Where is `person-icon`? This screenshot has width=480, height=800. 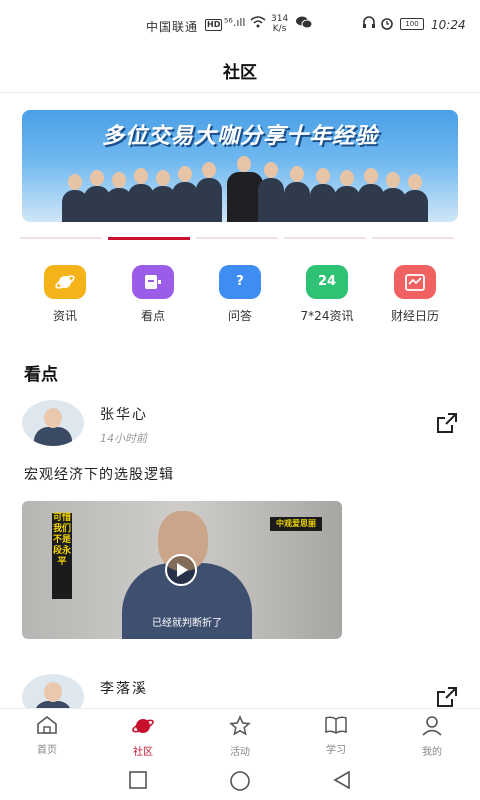
person-icon is located at coordinates (432, 728).